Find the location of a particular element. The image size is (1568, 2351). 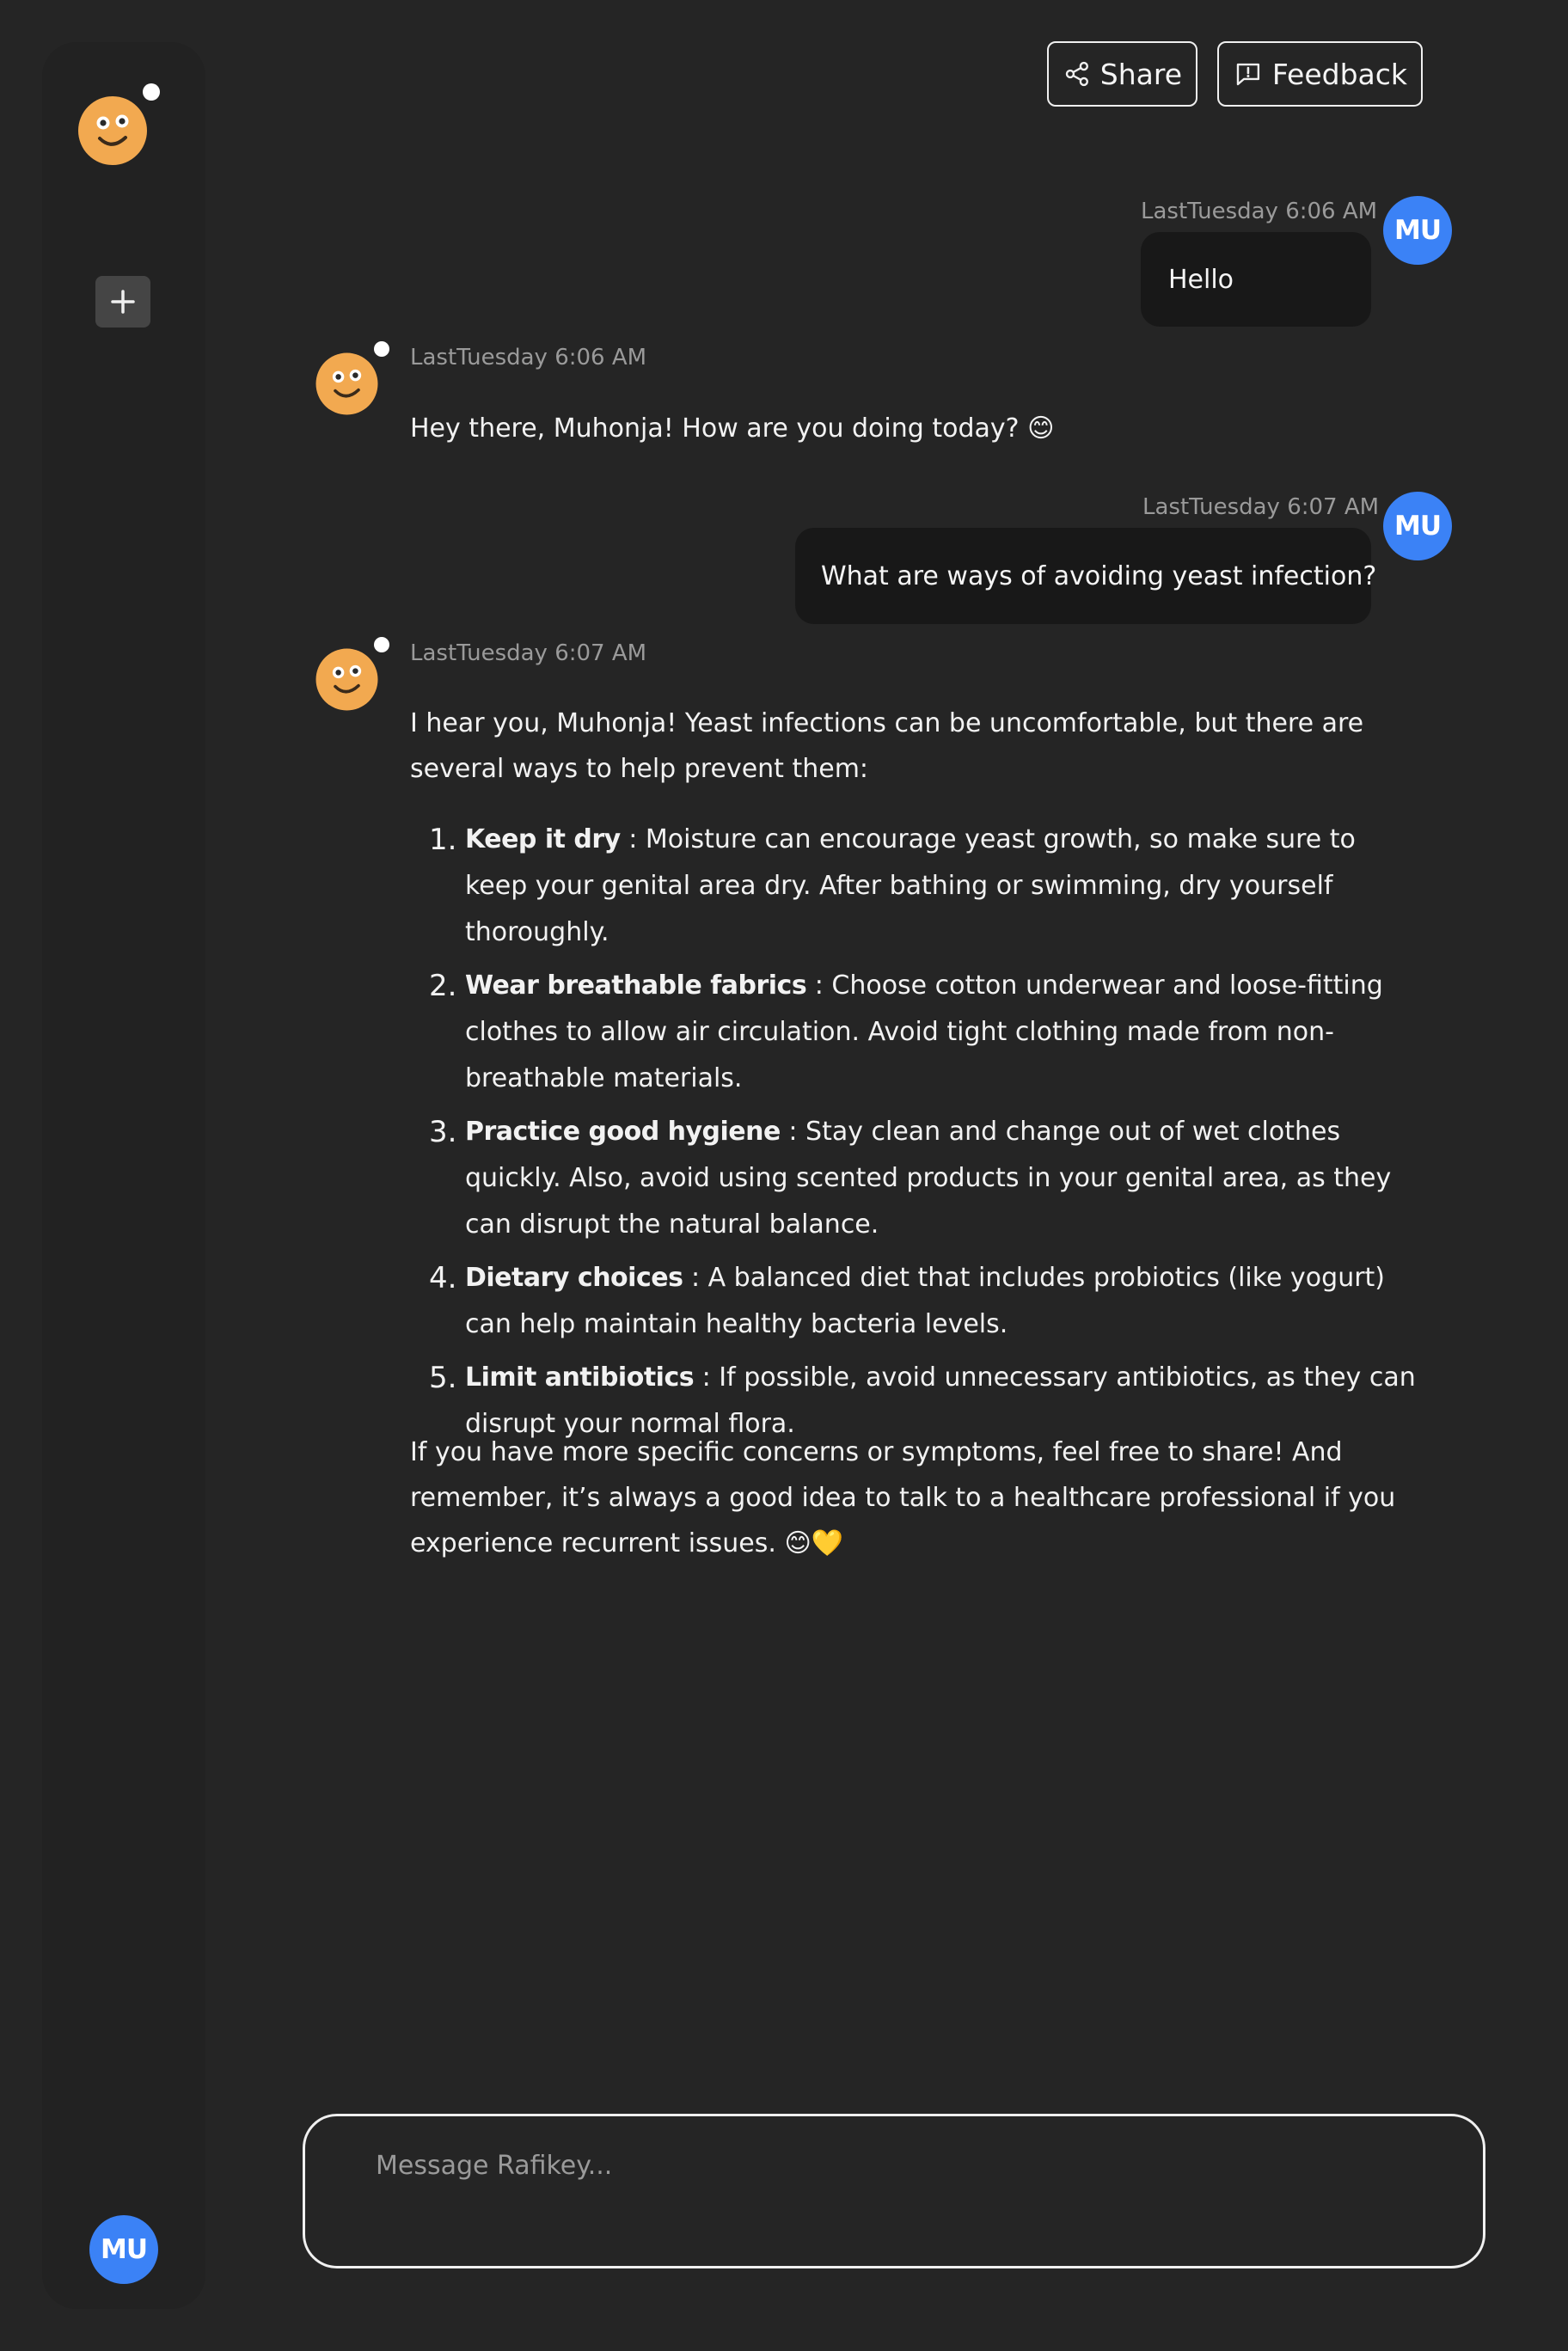

feedback-button: Feedback is located at coordinates (1320, 74).